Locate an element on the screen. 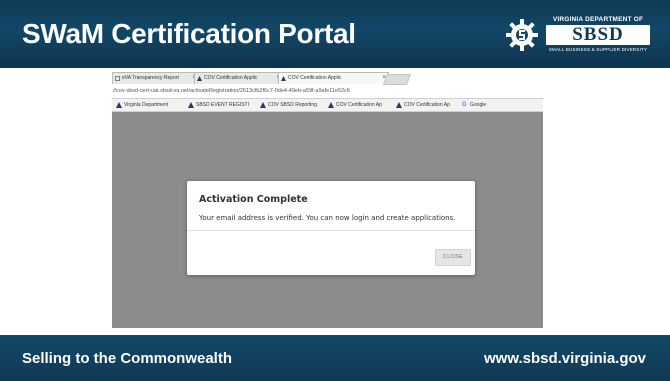  bookmark-cov-certification-1: COV Certification Ap is located at coordinates (355, 105).